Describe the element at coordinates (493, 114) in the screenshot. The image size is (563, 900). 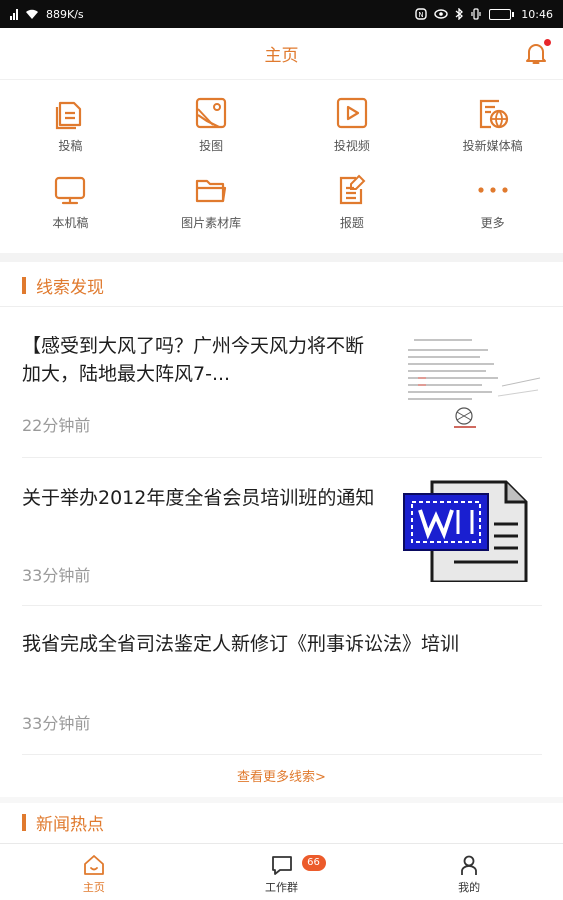
I see `globe-document-icon` at that location.